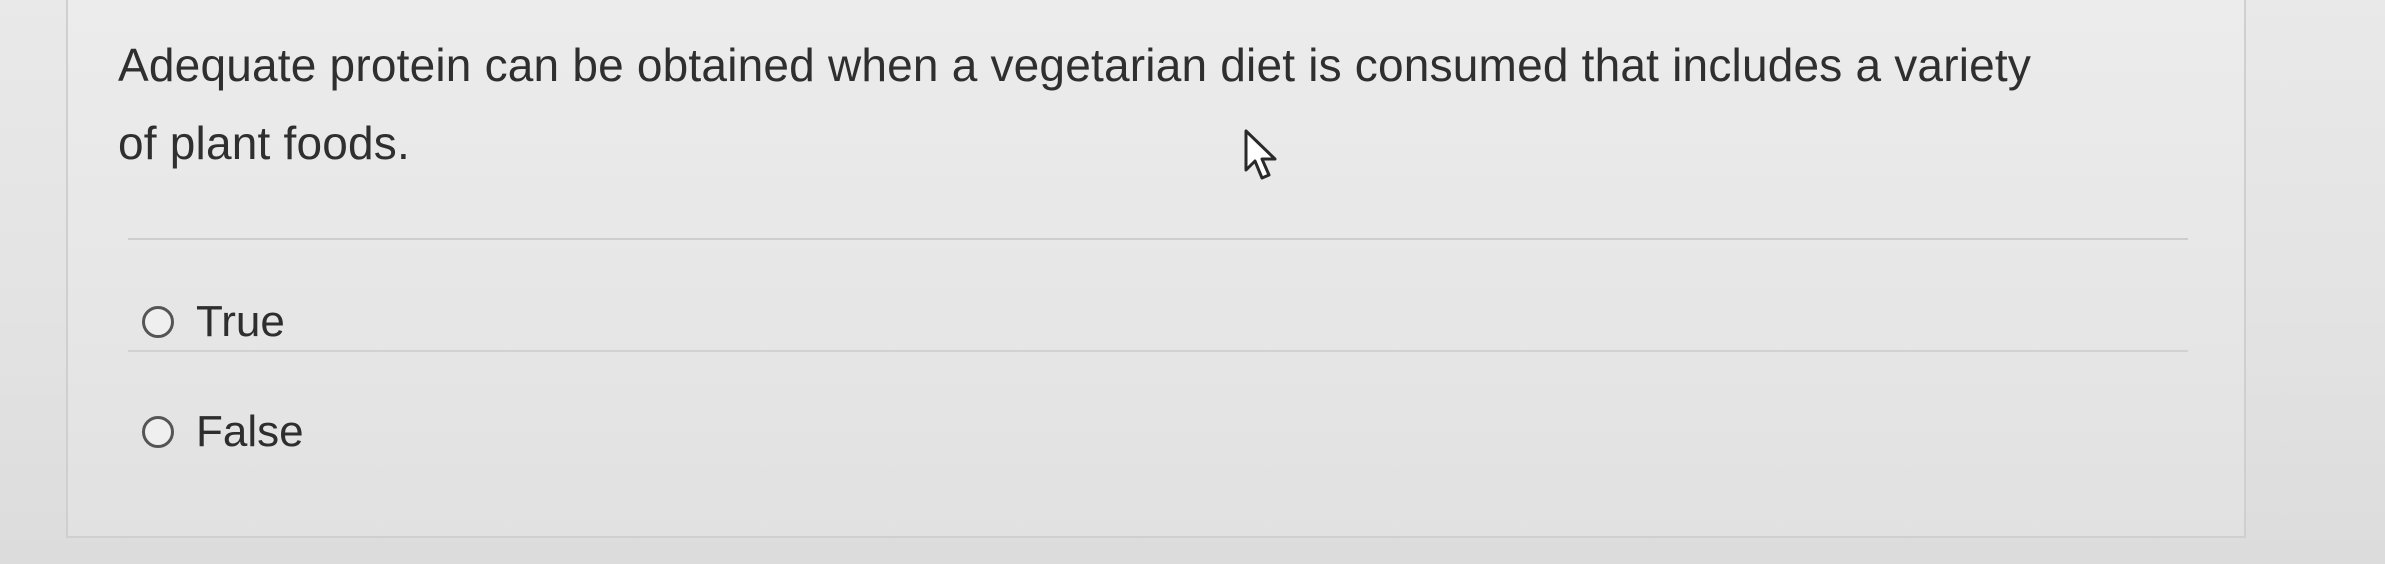  What do you see at coordinates (1260, 154) in the screenshot?
I see `pointer-arrow-icon` at bounding box center [1260, 154].